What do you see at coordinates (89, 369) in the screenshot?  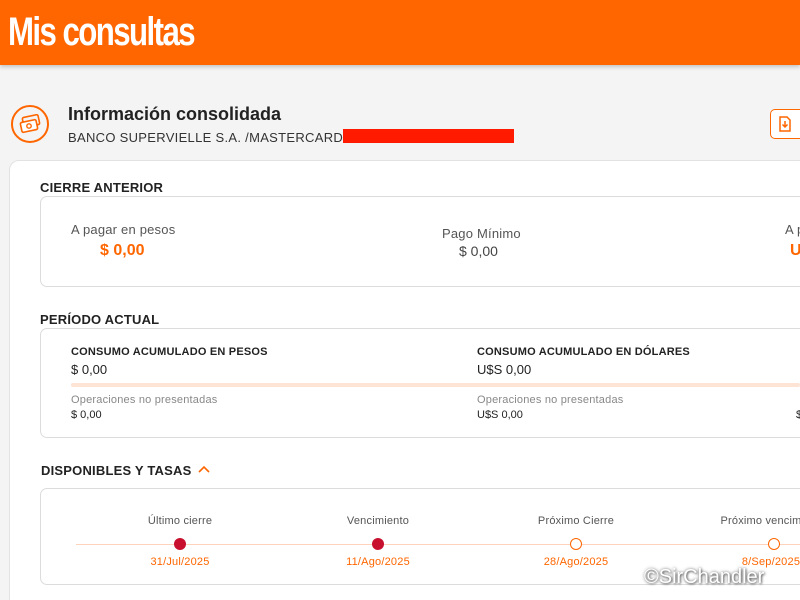 I see `consumo-pesos-value: $ 0,00` at bounding box center [89, 369].